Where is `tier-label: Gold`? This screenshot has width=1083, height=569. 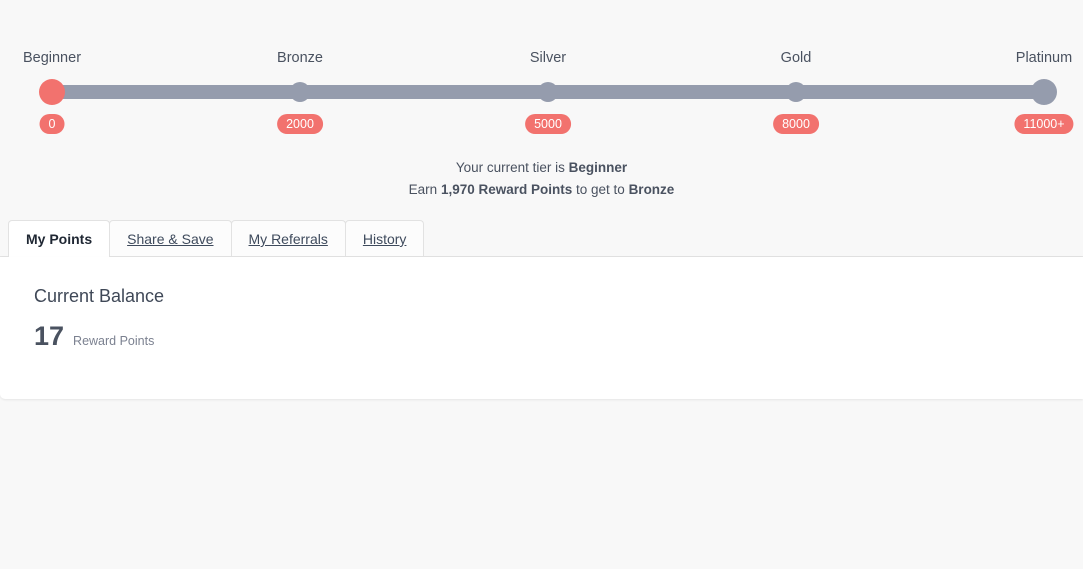
tier-label: Gold is located at coordinates (796, 58).